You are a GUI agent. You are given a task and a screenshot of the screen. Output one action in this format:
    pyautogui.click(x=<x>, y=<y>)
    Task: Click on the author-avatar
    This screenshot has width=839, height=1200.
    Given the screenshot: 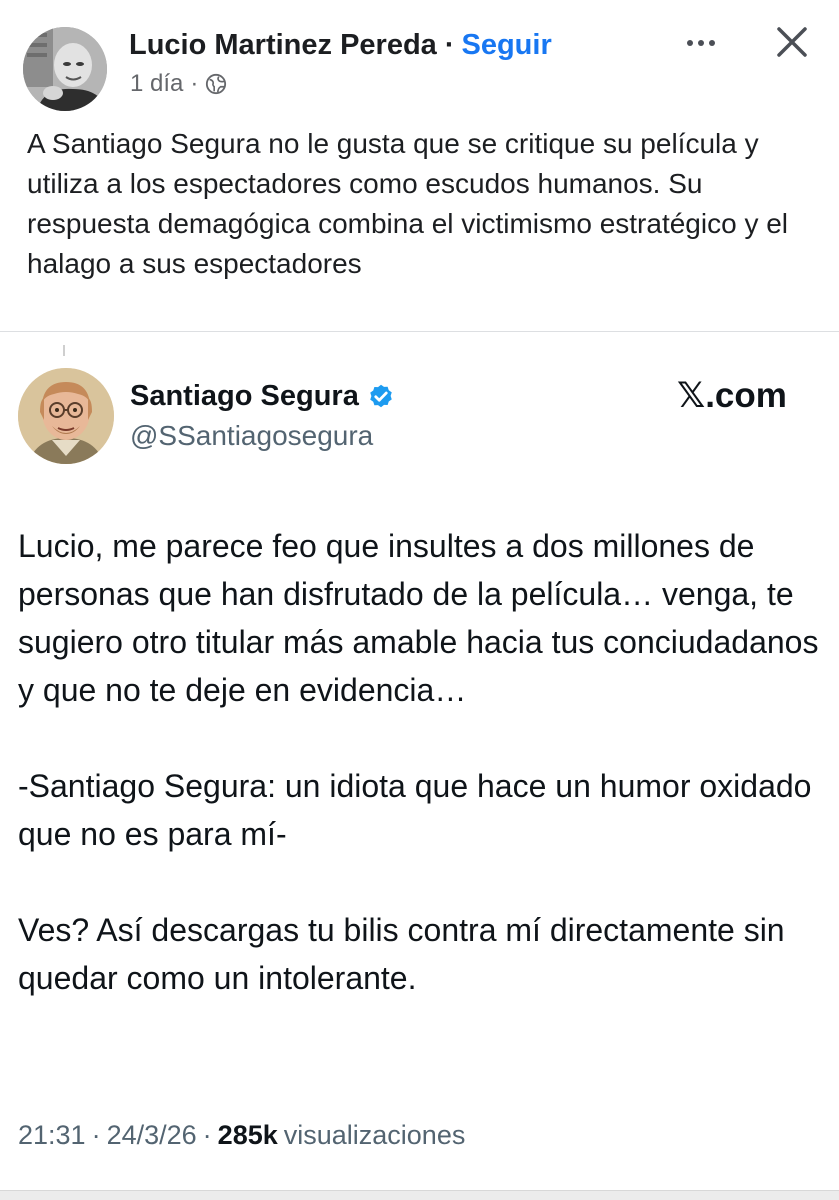 What is the action you would take?
    pyautogui.click(x=65, y=69)
    